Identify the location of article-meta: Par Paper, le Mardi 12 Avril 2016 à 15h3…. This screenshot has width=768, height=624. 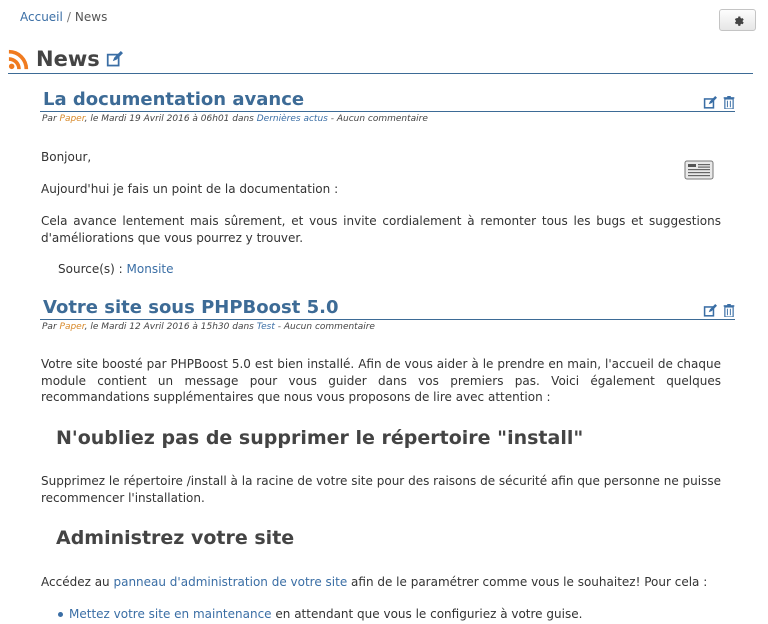
(387, 327).